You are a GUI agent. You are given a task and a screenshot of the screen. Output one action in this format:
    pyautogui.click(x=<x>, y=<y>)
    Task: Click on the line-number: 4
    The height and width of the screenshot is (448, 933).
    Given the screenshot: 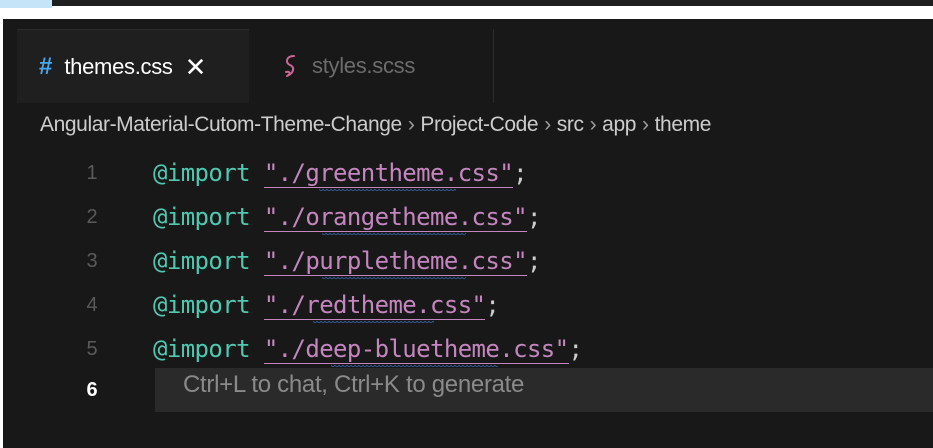 What is the action you would take?
    pyautogui.click(x=92, y=304)
    